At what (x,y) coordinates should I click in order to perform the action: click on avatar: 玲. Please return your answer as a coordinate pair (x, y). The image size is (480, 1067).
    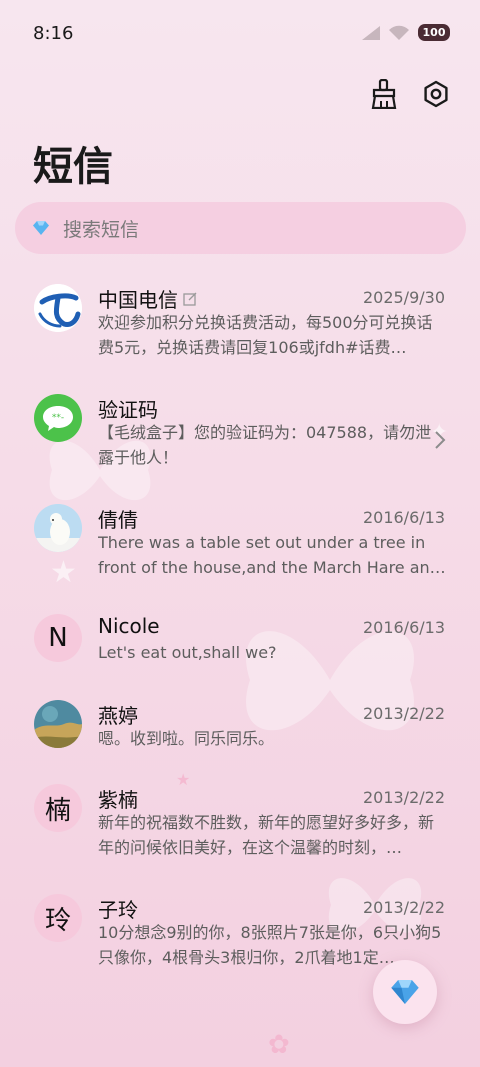
    Looking at the image, I should click on (58, 918).